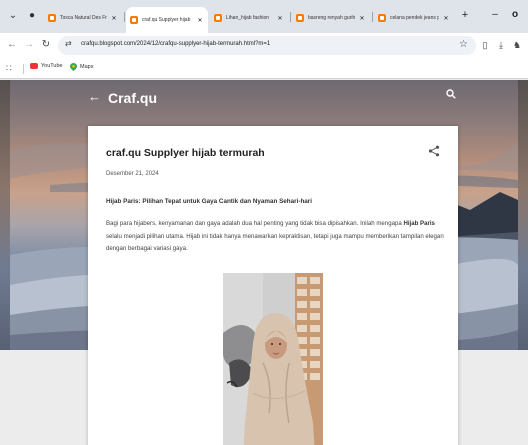 The height and width of the screenshot is (445, 528). Describe the element at coordinates (132, 174) in the screenshot. I see `post-date: Desember 21, 2024` at that location.